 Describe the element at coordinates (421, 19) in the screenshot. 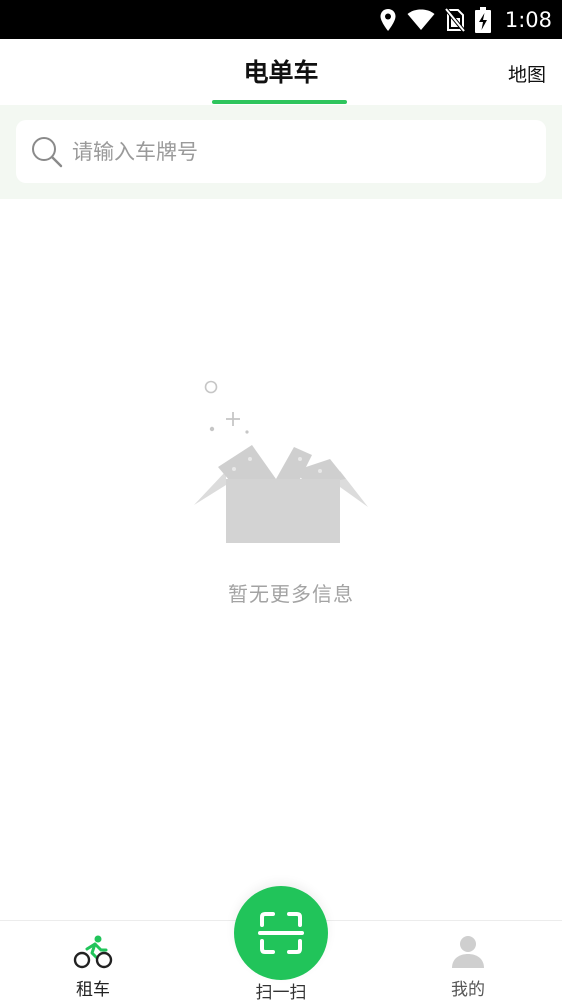

I see `wifi-icon` at that location.